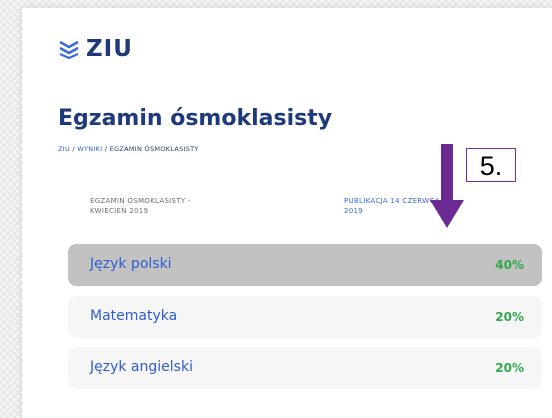 This screenshot has height=418, width=552. What do you see at coordinates (134, 316) in the screenshot?
I see `subject-name: Matematyka` at bounding box center [134, 316].